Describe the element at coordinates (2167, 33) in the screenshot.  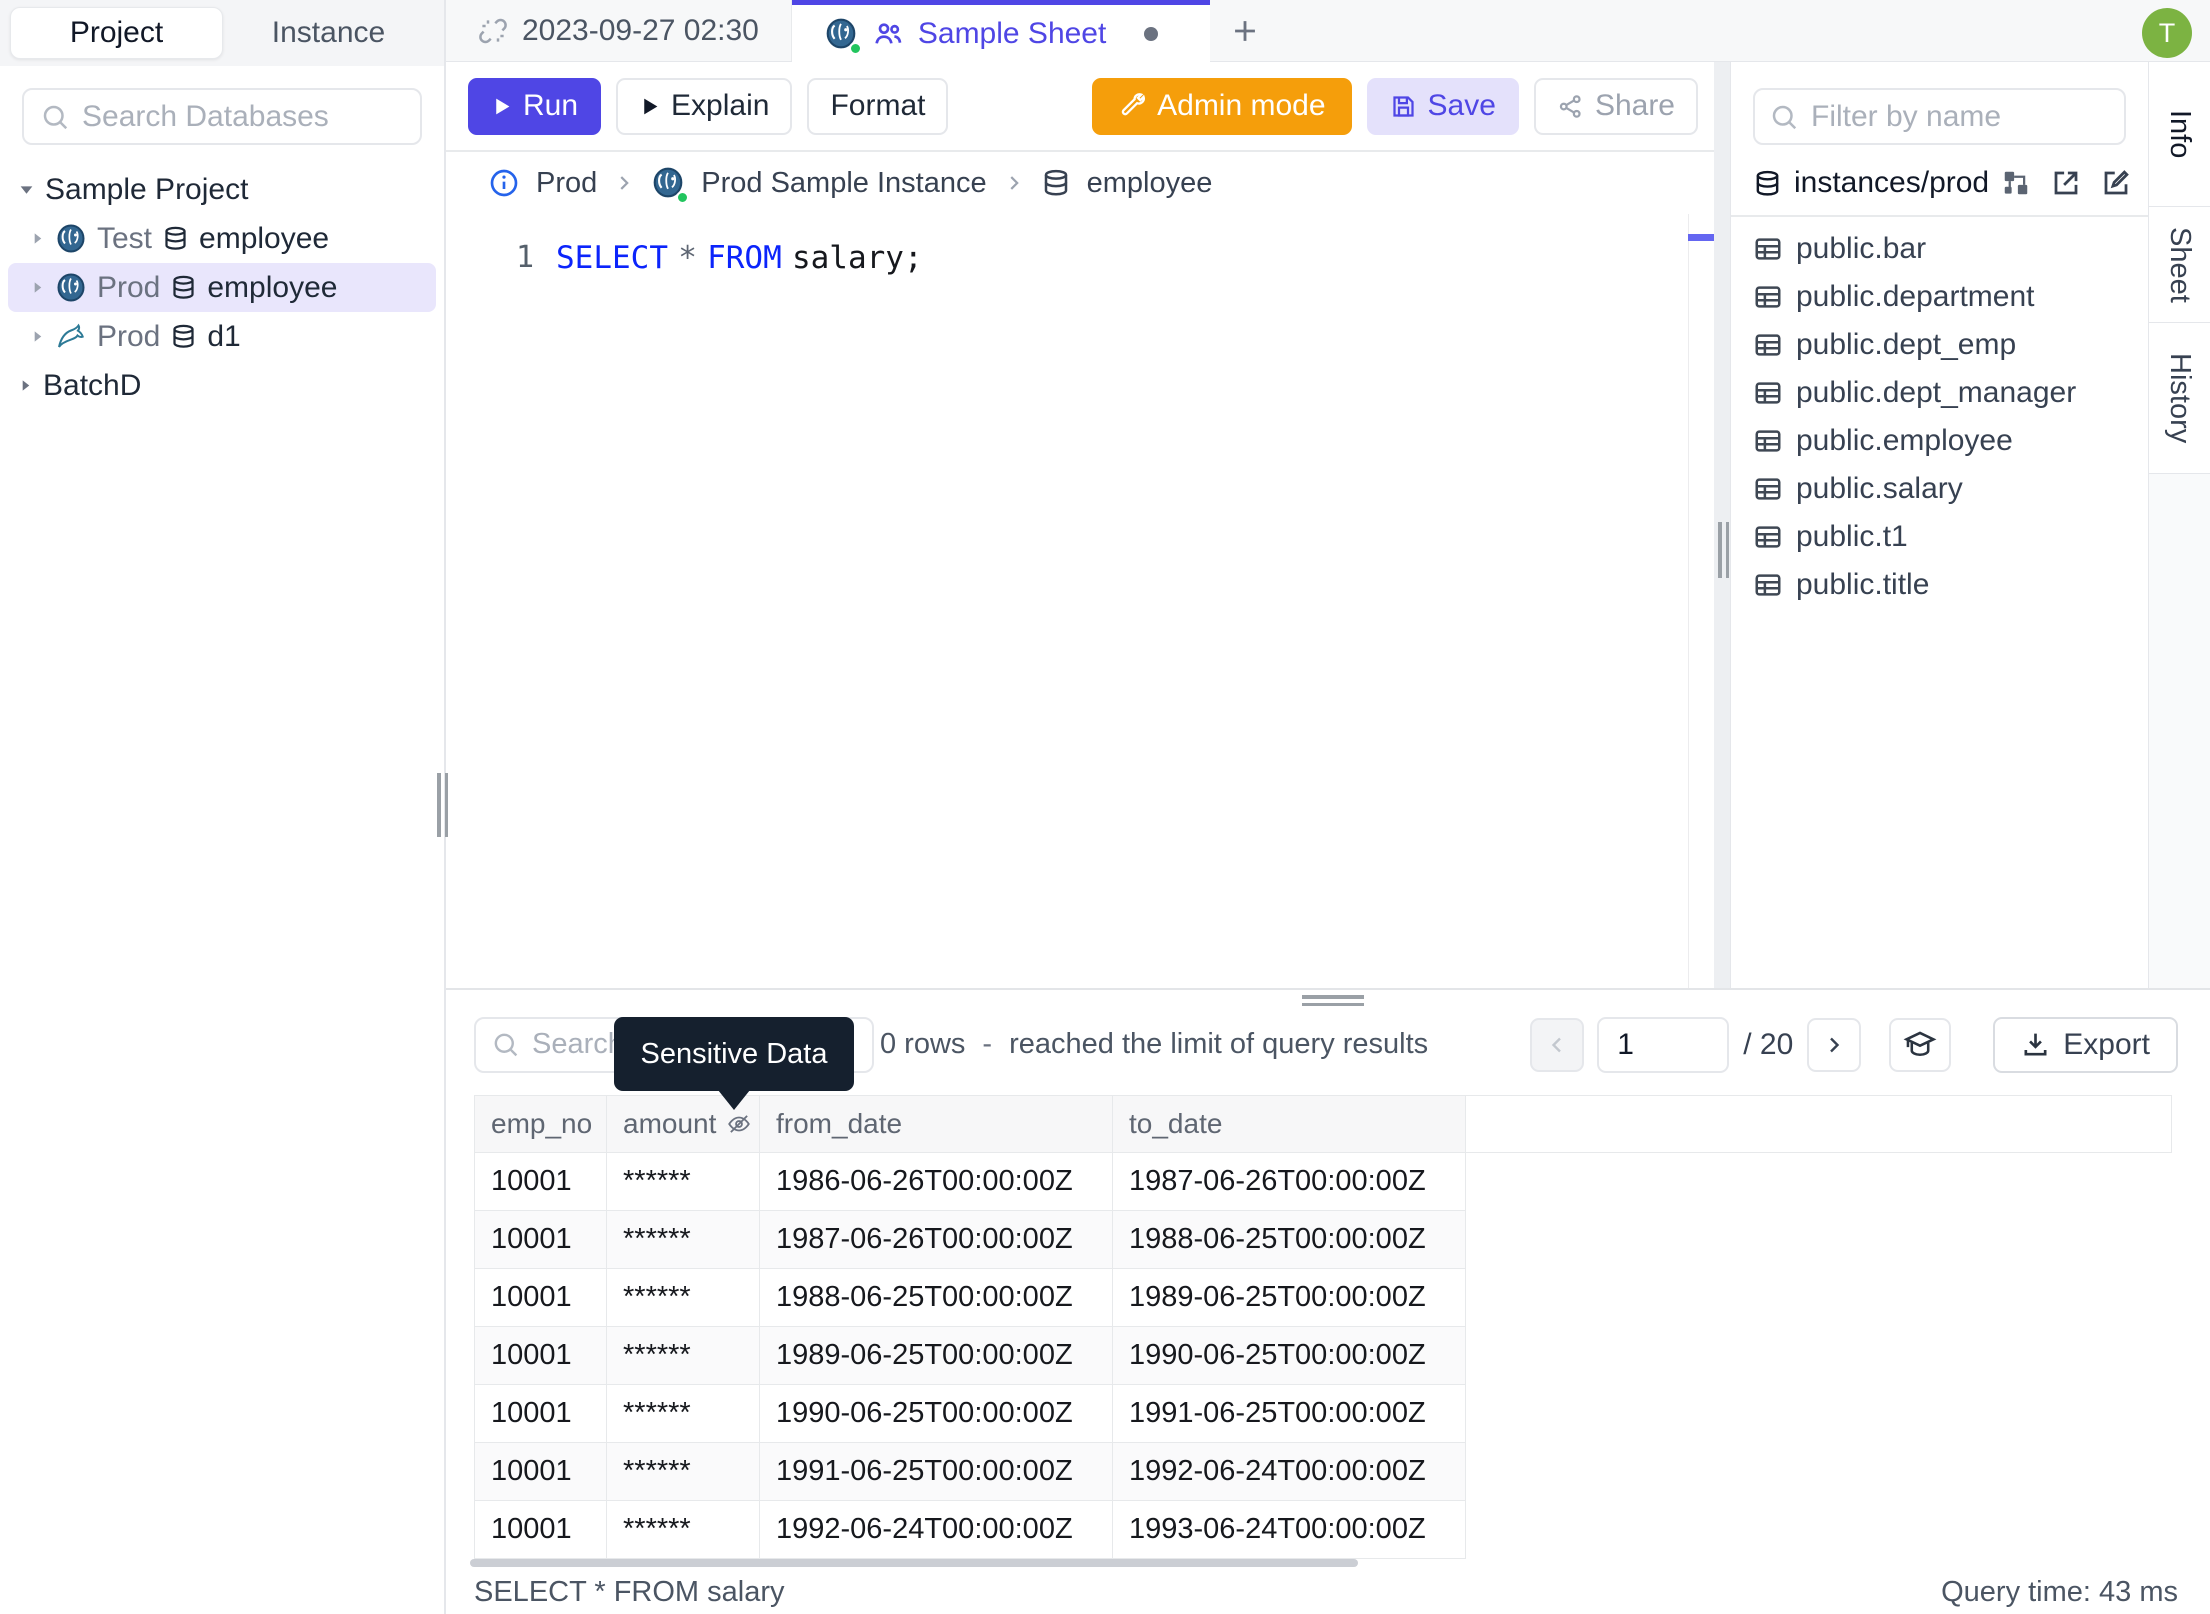
I see `avatar: T` at that location.